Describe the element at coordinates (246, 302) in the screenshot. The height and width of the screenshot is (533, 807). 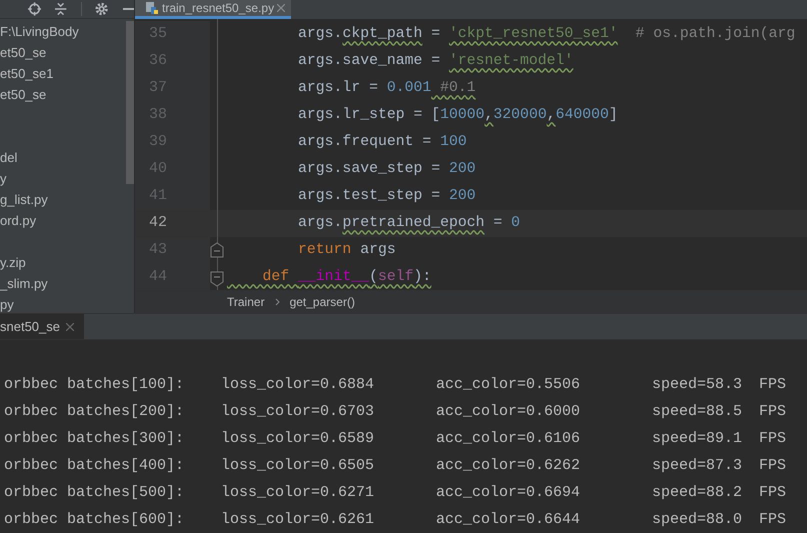
I see `breadcrumb: Trainer` at that location.